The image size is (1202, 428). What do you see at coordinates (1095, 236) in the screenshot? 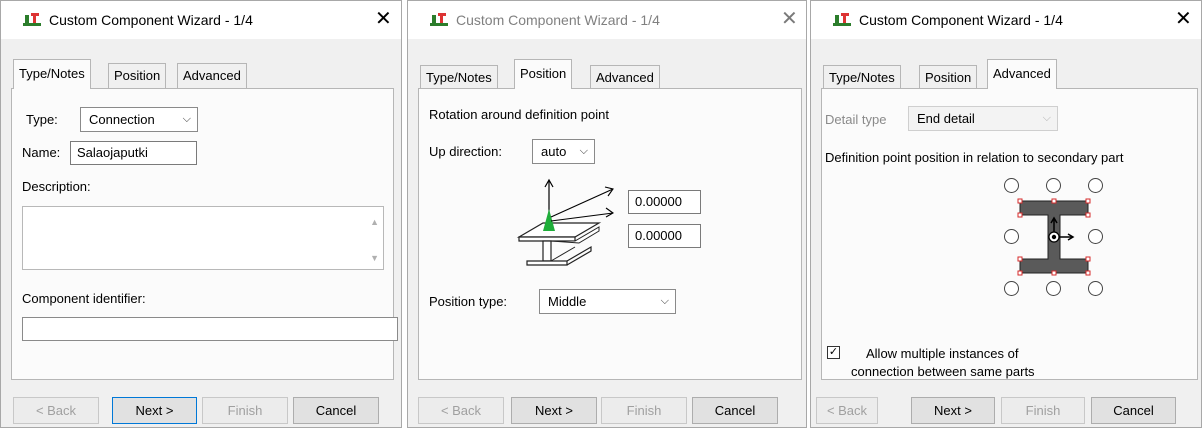
I see `radio-middle-right` at bounding box center [1095, 236].